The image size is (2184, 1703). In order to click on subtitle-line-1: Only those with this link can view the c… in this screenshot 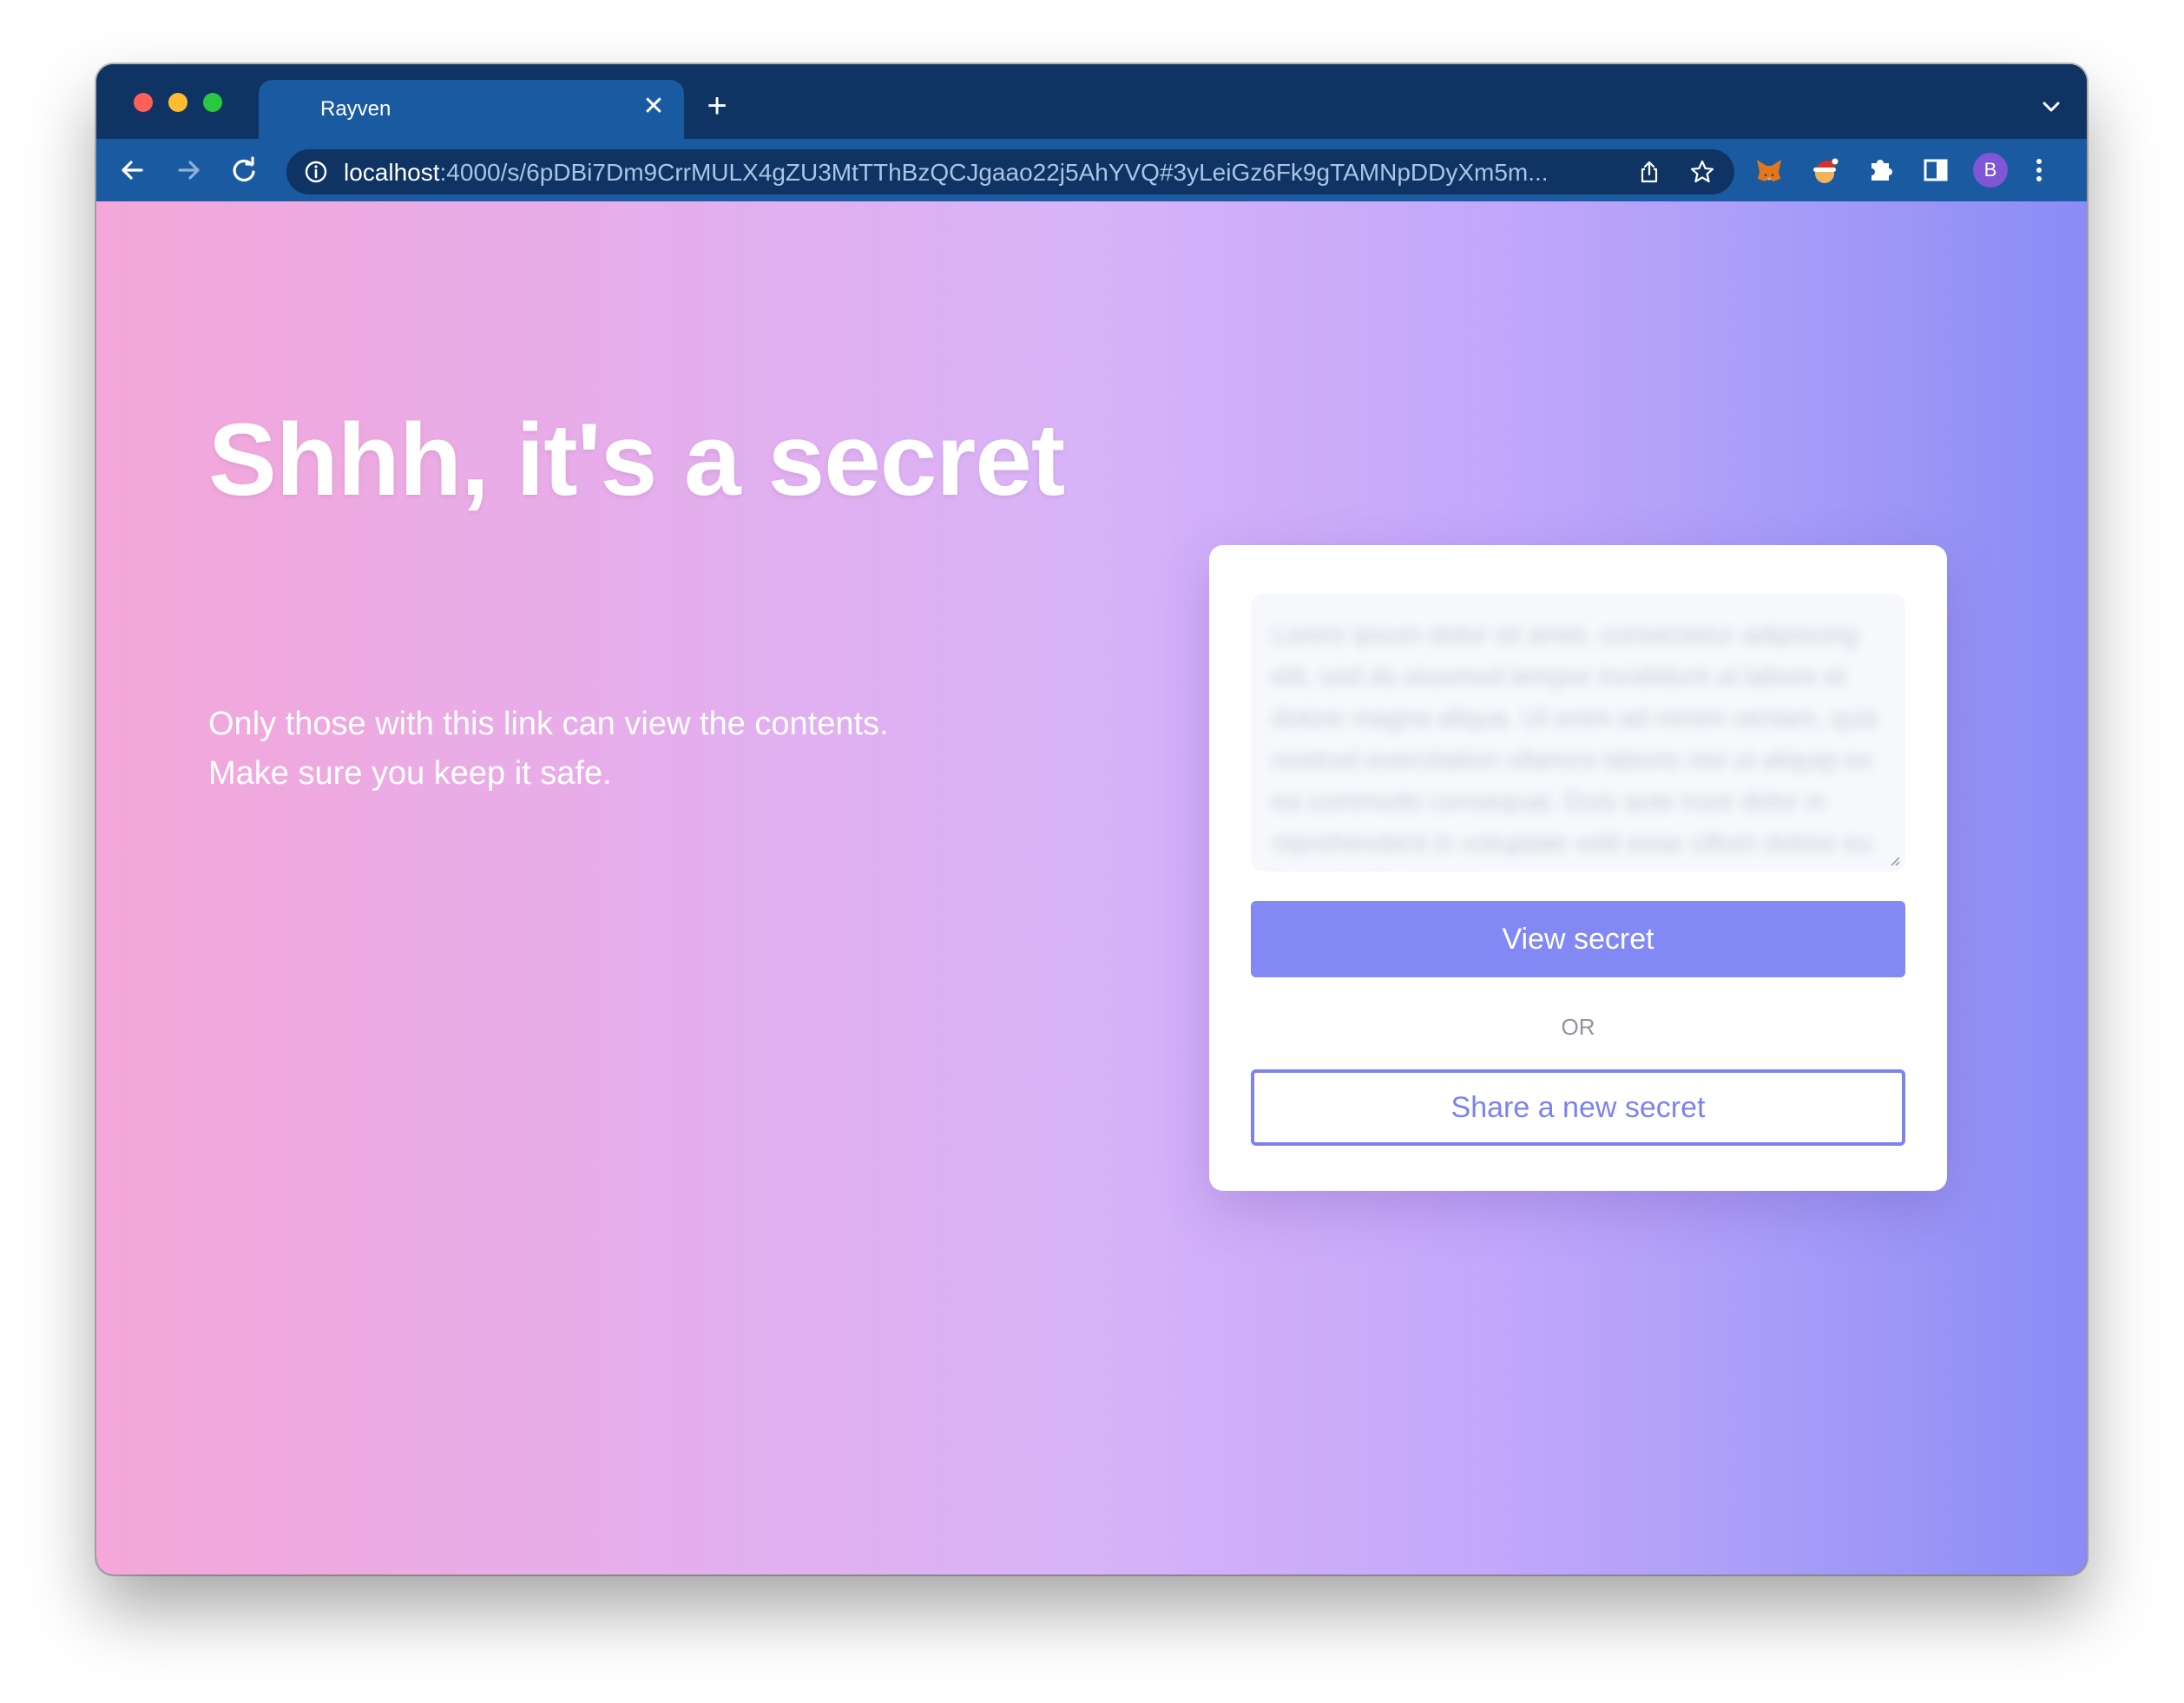, I will do `click(548, 724)`.